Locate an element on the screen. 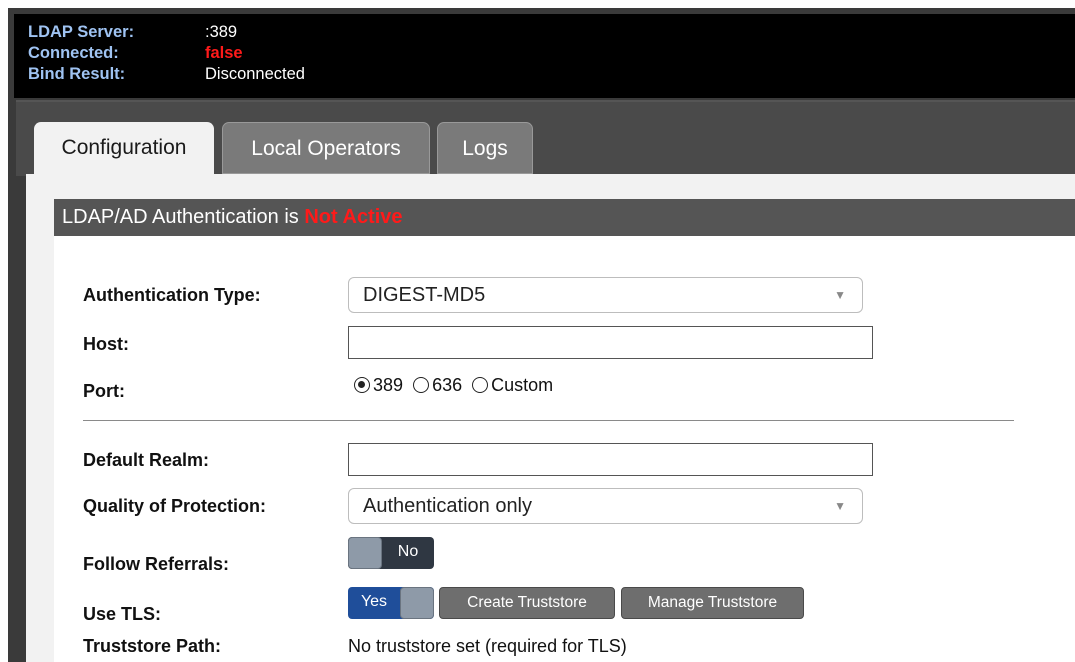  port-389-radio is located at coordinates (362, 385).